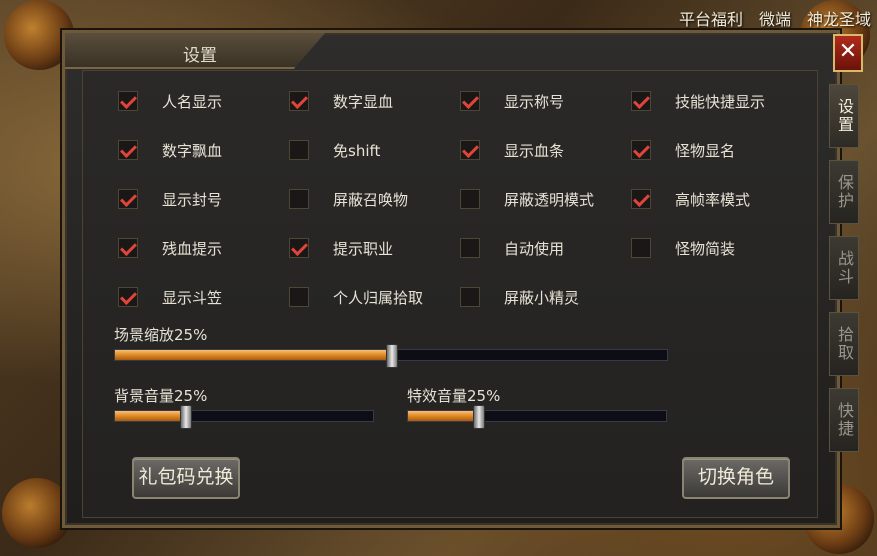 This screenshot has height=556, width=877. I want to click on top-links: 平台福利 微端 神龙圣域, so click(775, 18).